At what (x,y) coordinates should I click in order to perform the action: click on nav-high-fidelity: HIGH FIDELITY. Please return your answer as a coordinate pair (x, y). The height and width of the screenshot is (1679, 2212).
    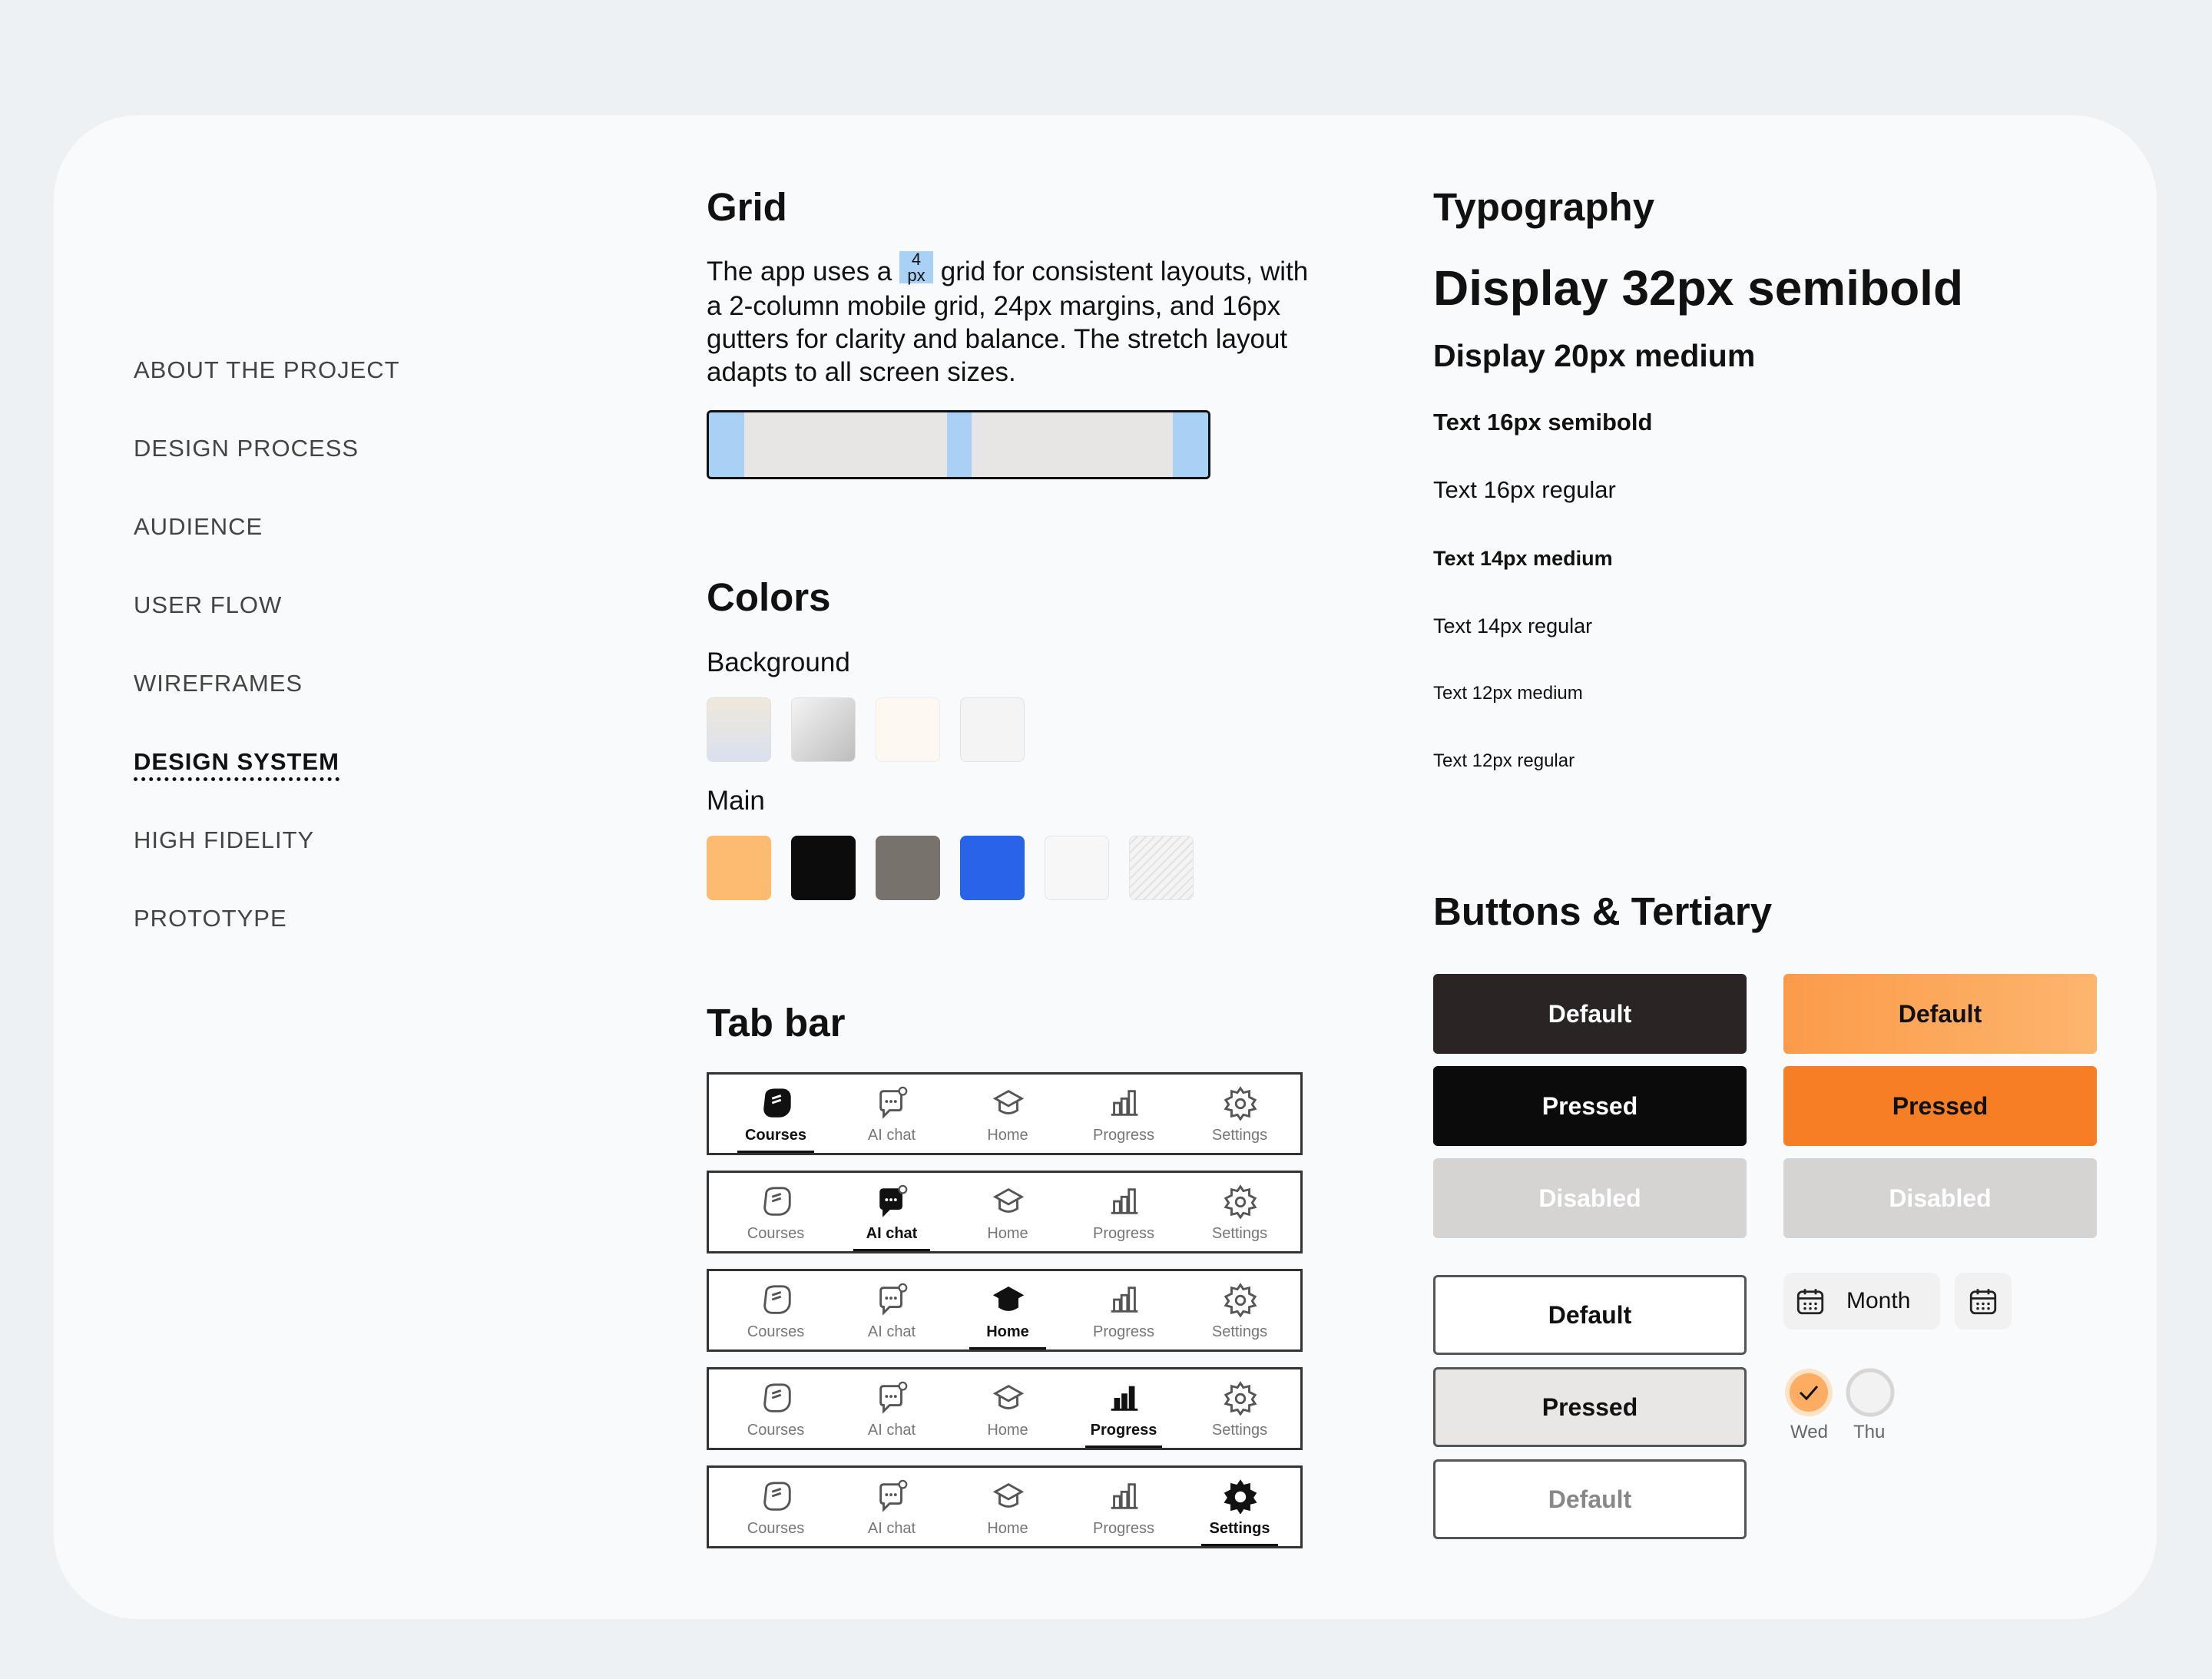
    Looking at the image, I should click on (224, 840).